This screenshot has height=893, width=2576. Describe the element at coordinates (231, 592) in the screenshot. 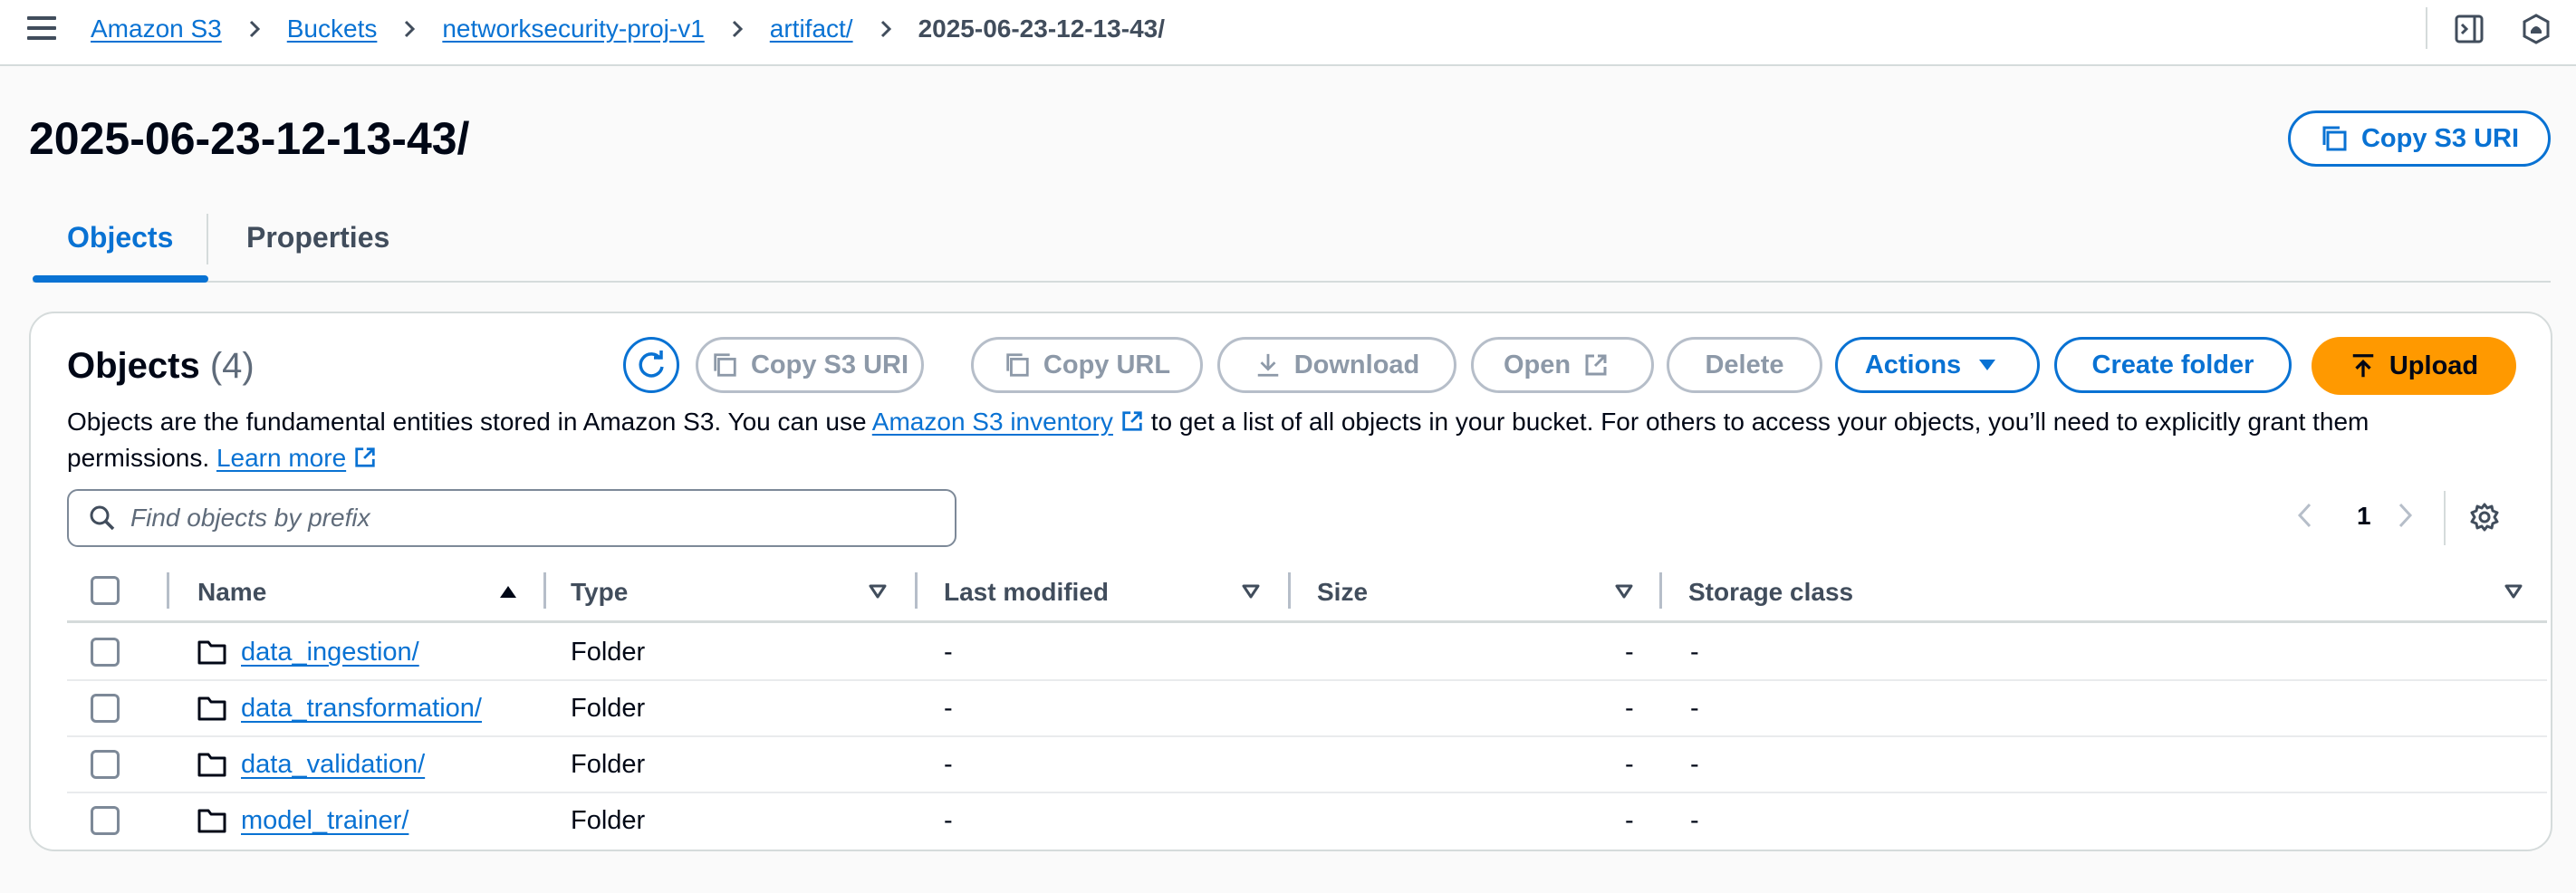

I see `column-header-name: Name` at that location.